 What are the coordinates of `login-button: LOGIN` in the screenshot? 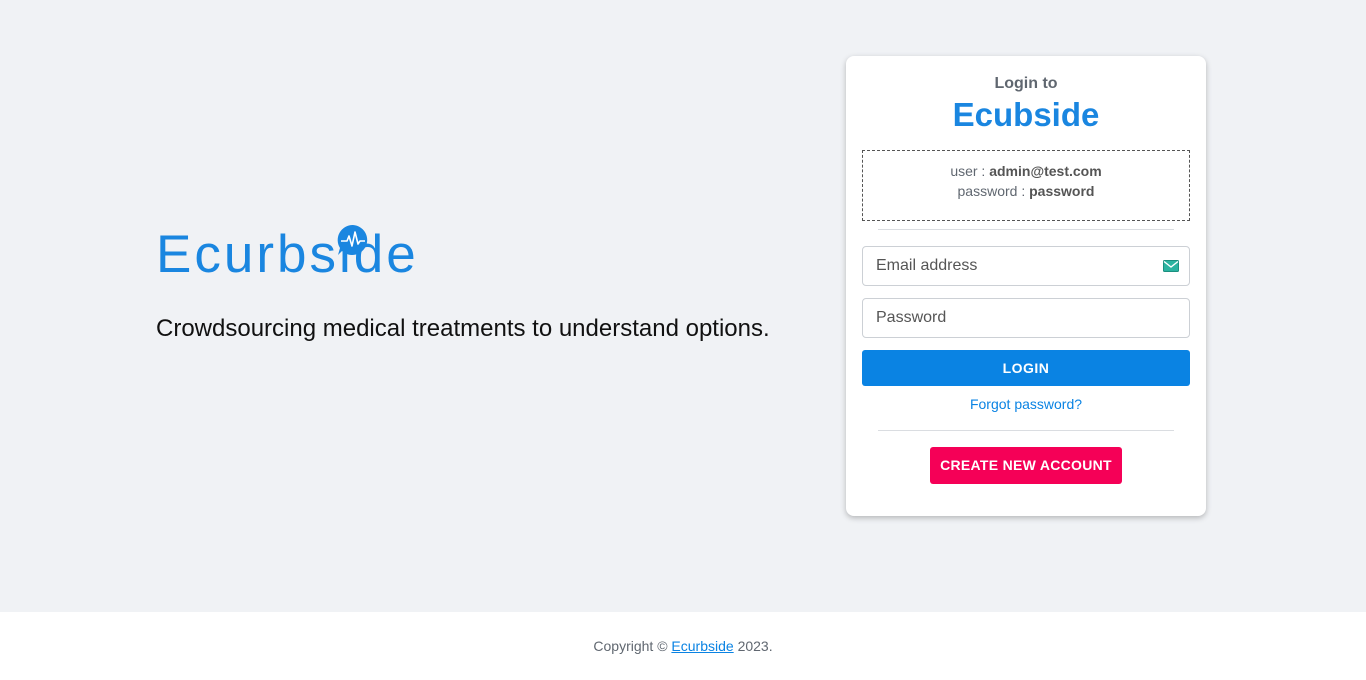 It's located at (1026, 368).